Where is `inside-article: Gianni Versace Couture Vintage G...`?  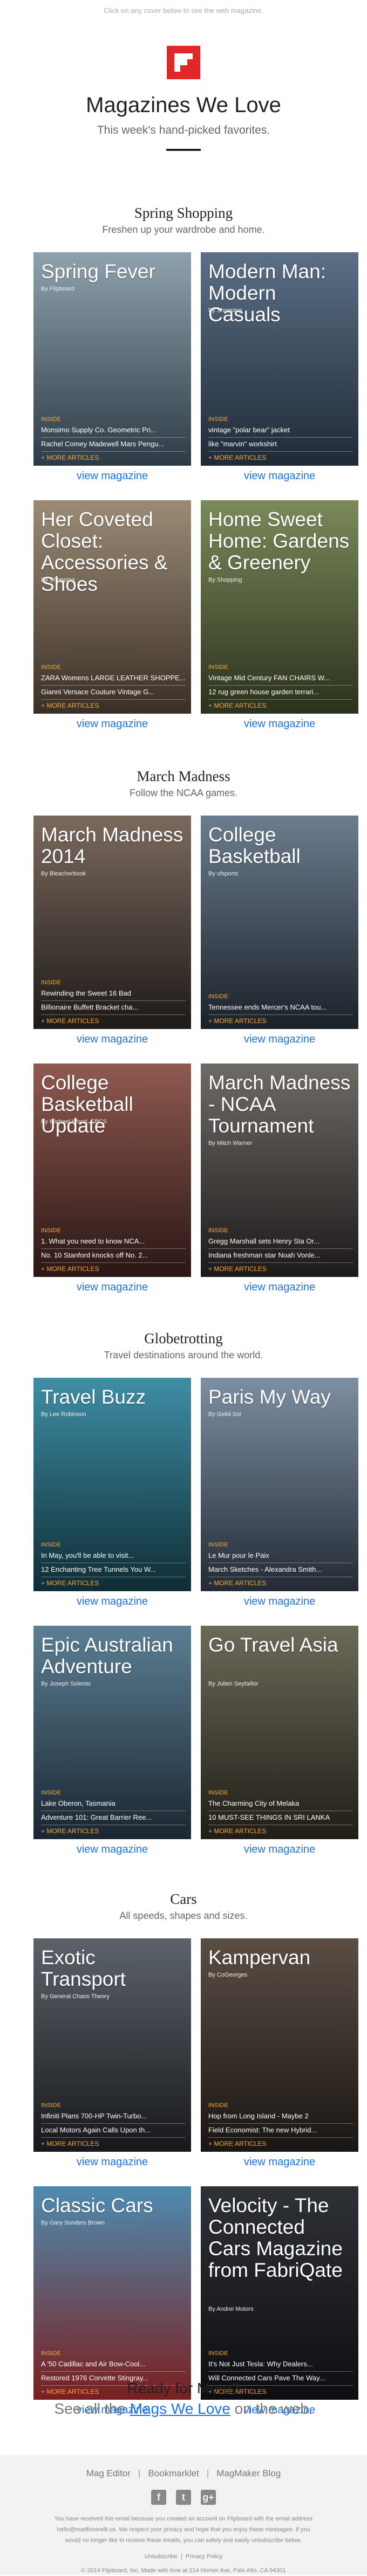 inside-article: Gianni Versace Couture Vintage G... is located at coordinates (113, 693).